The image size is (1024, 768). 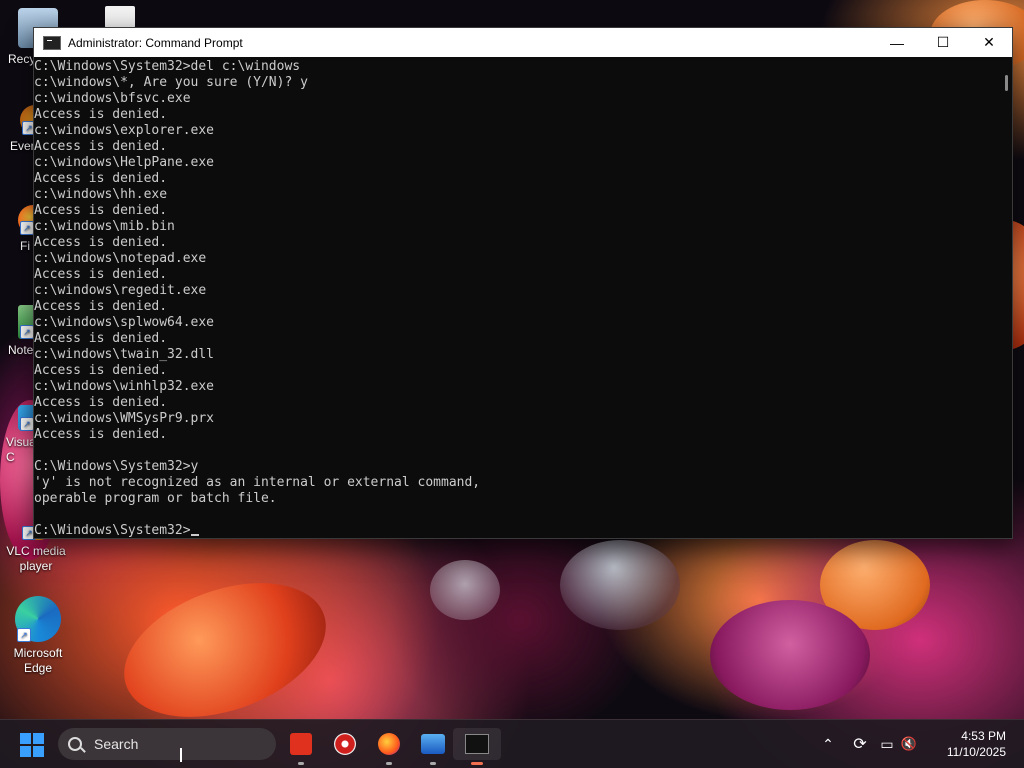 I want to click on volume-muted-icon: 🔇, so click(x=909, y=744).